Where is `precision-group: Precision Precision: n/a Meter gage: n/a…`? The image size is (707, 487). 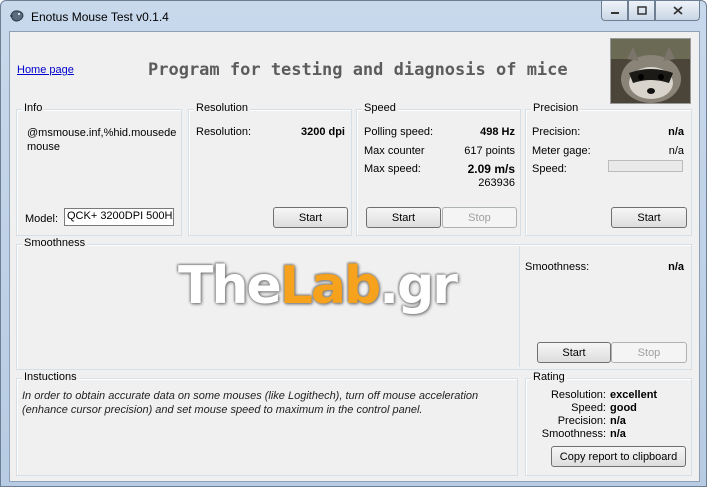
precision-group: Precision Precision: n/a Meter gage: n/a… is located at coordinates (608, 169).